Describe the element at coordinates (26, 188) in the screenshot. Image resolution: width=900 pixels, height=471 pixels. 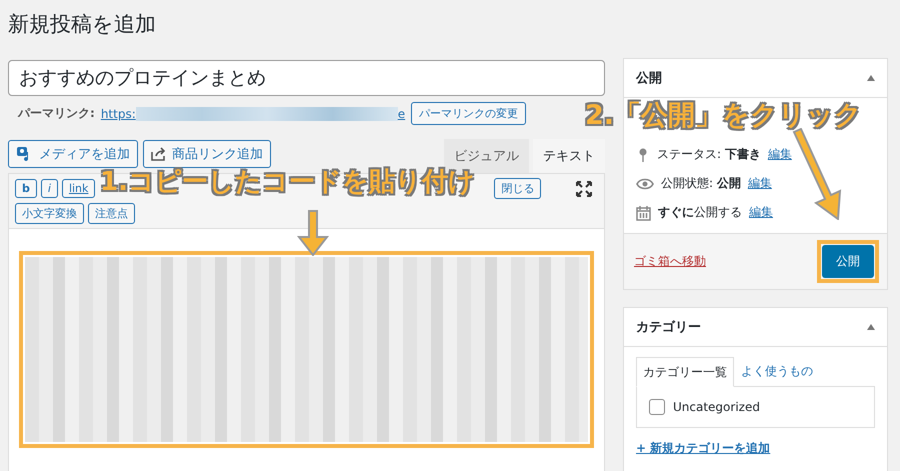
I see `bold-button: b` at that location.